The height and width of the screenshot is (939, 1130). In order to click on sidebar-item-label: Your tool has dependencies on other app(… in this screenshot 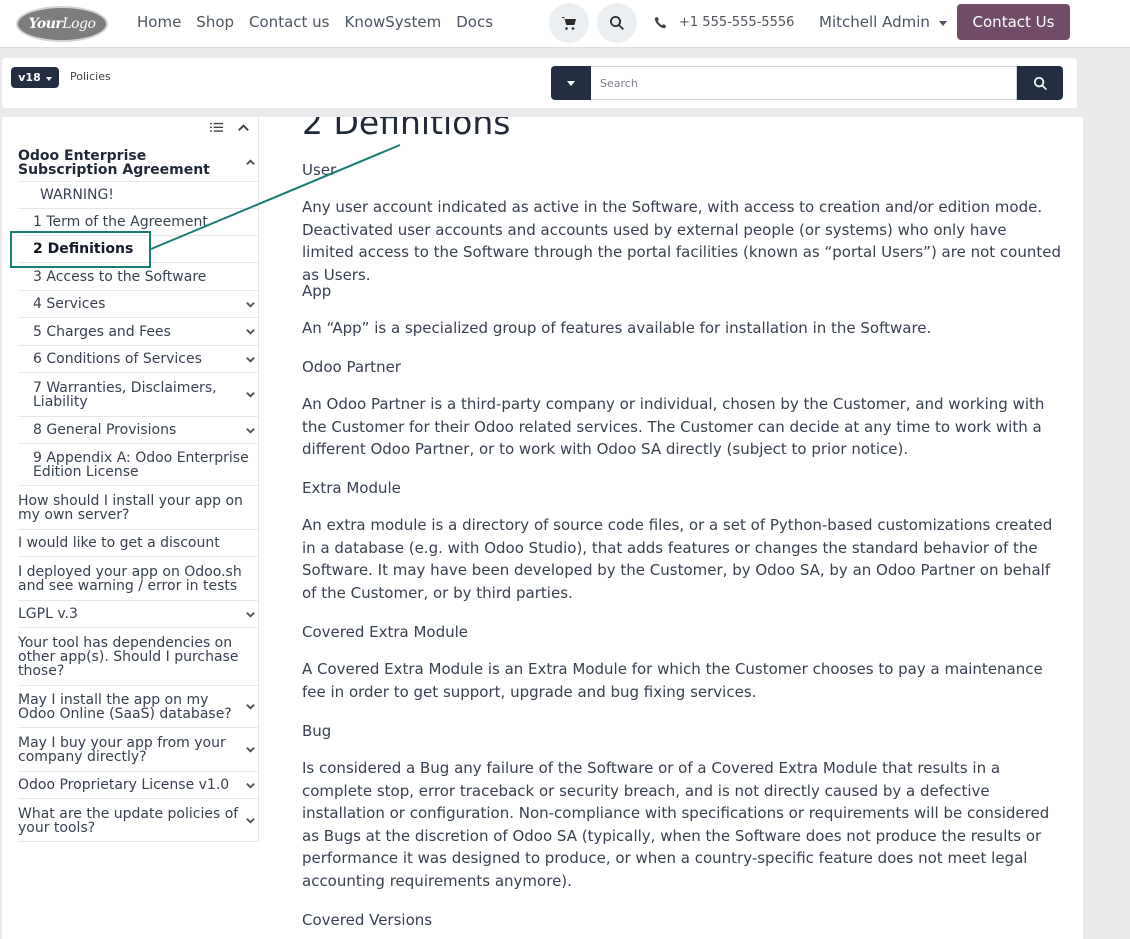, I will do `click(128, 656)`.